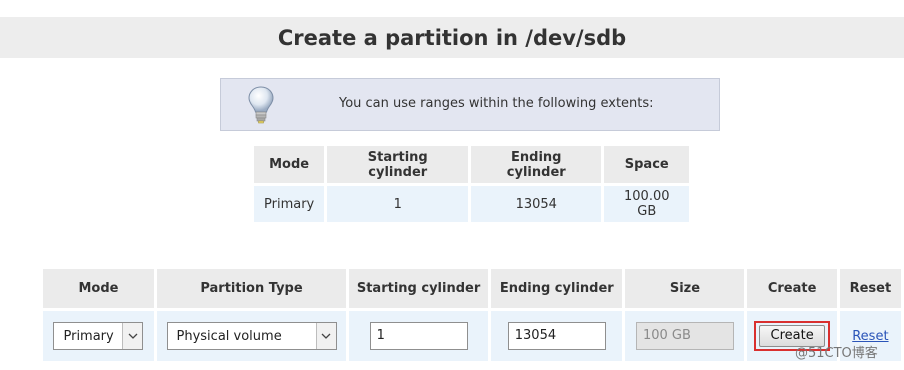  Describe the element at coordinates (836, 353) in the screenshot. I see `watermark: @51CTO博客` at that location.